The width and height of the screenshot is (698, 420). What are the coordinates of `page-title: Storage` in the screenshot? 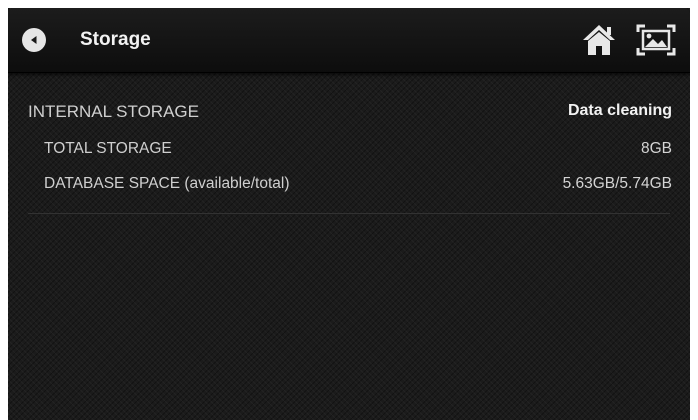 It's located at (115, 39).